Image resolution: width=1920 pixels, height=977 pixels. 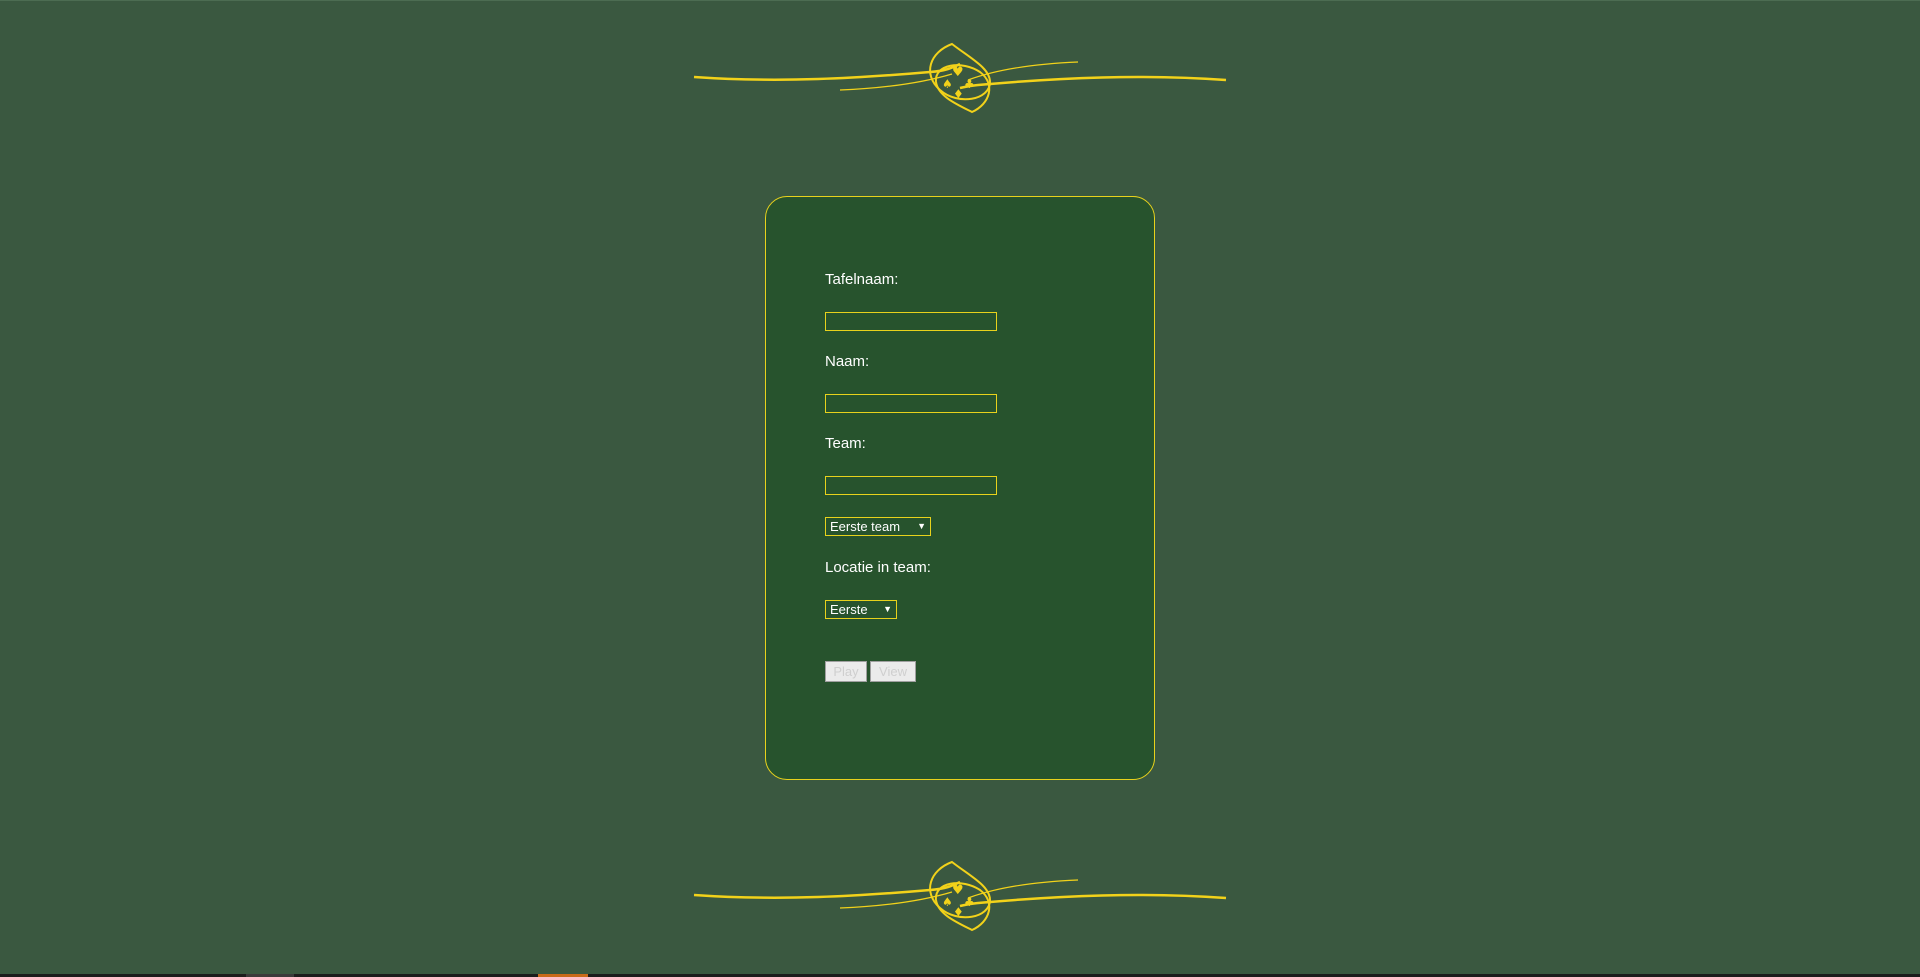 I want to click on team-select-value: Eerste team, so click(x=865, y=526).